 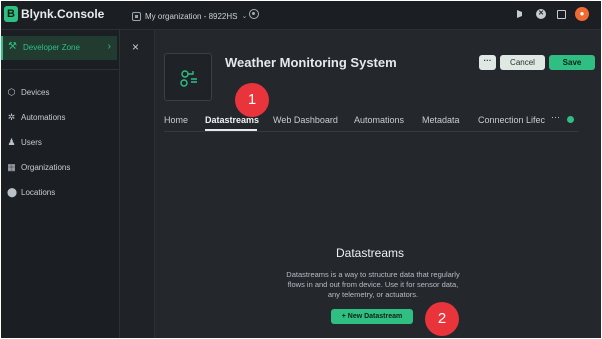 I want to click on template-title: Weather Monitoring System, so click(x=311, y=62).